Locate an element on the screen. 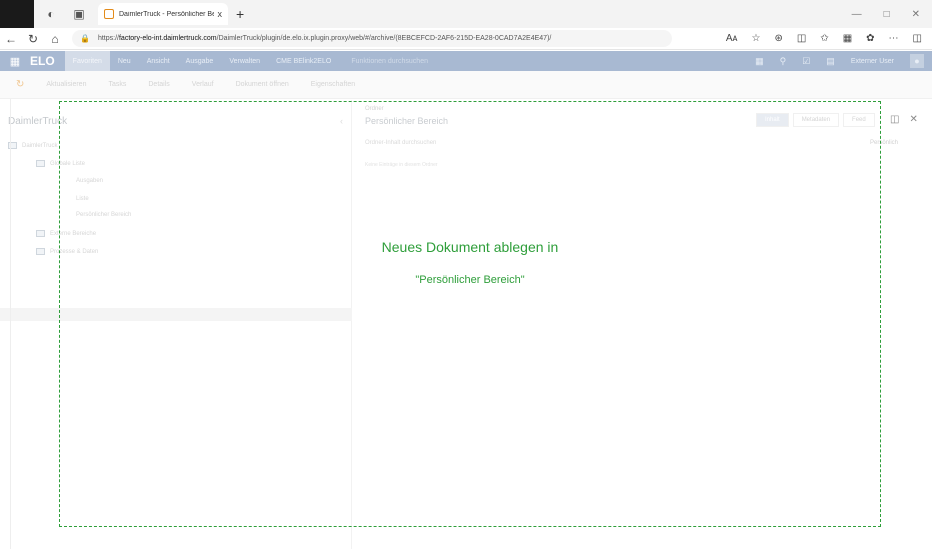 This screenshot has width=932, height=549. calendar-icon: ▦ is located at coordinates (759, 61).